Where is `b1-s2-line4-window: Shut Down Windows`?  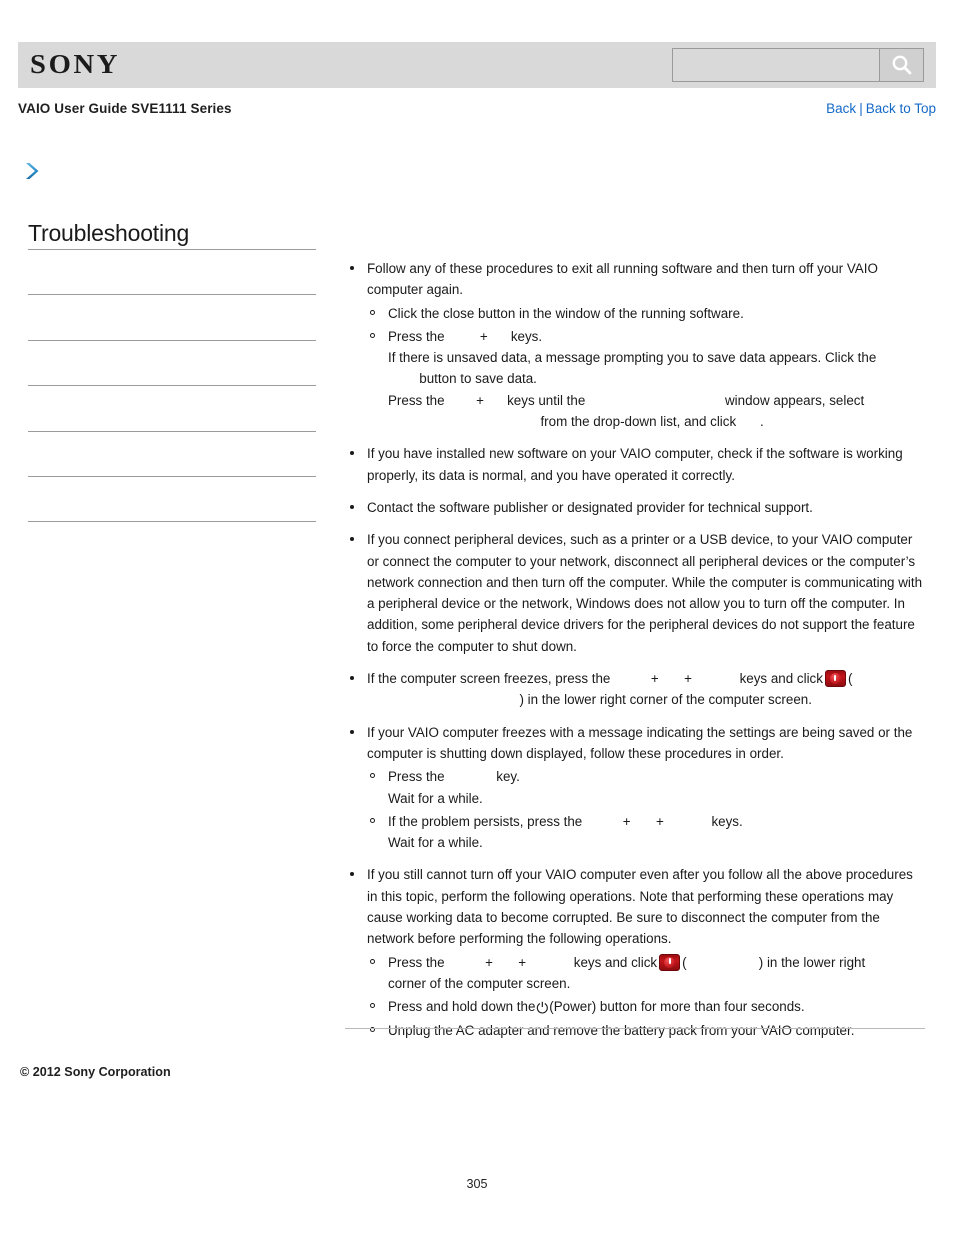 b1-s2-line4-window: Shut Down Windows is located at coordinates (655, 400).